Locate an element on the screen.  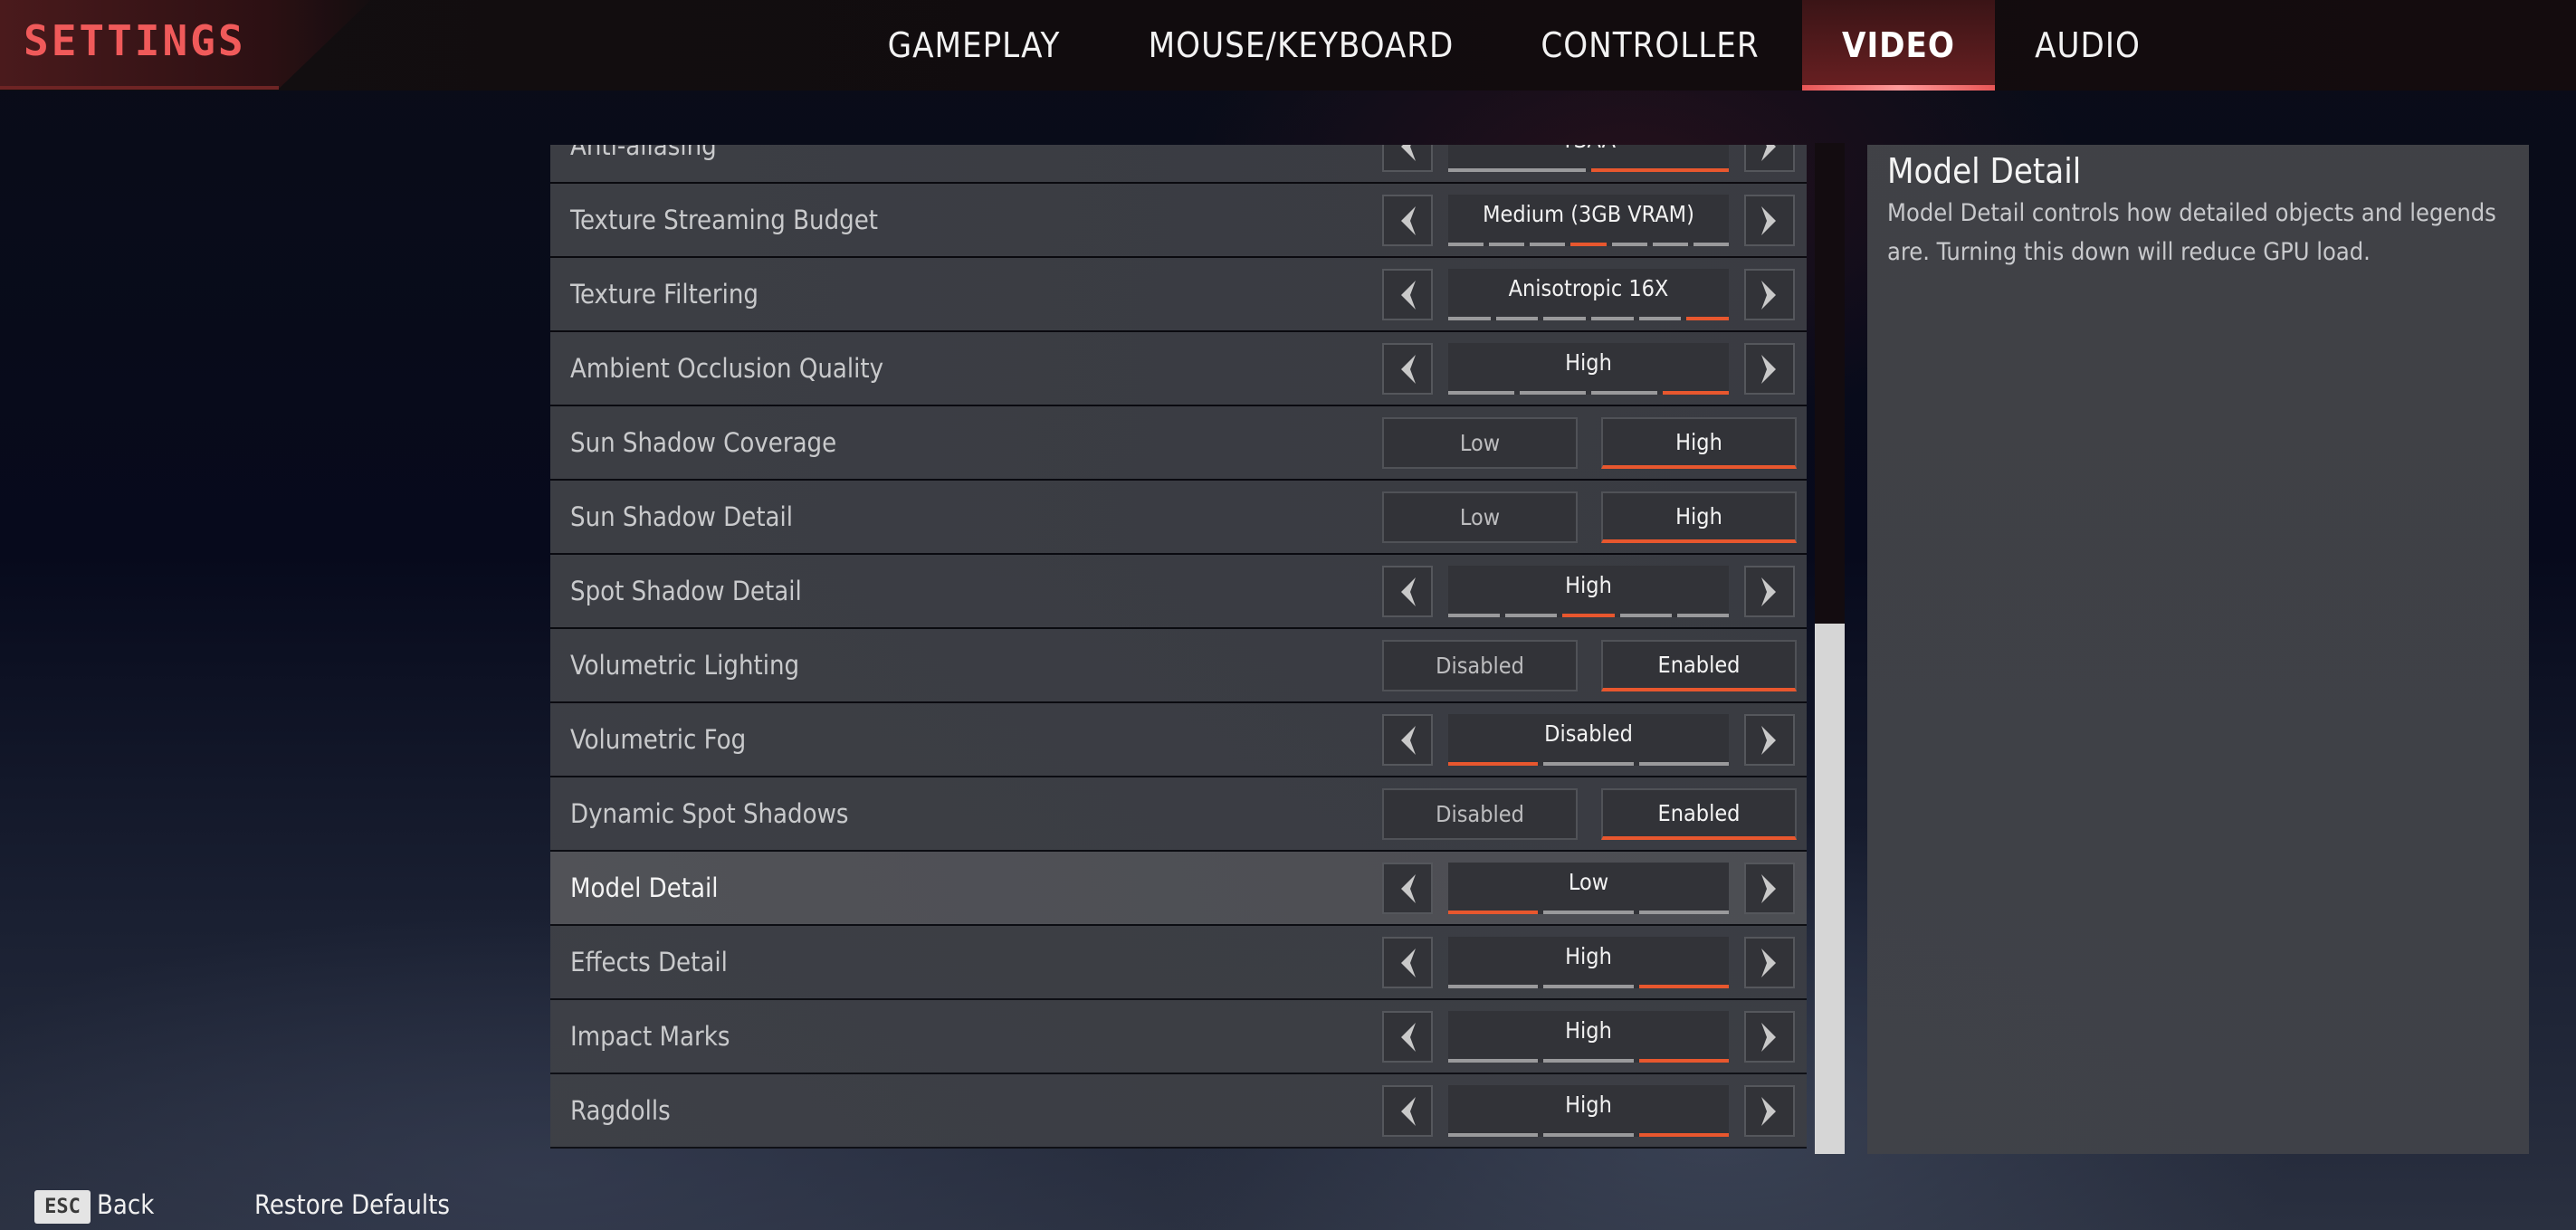
setting-row-sun-shadow-detail: Sun Shadow Detail Low High is located at coordinates (1178, 517).